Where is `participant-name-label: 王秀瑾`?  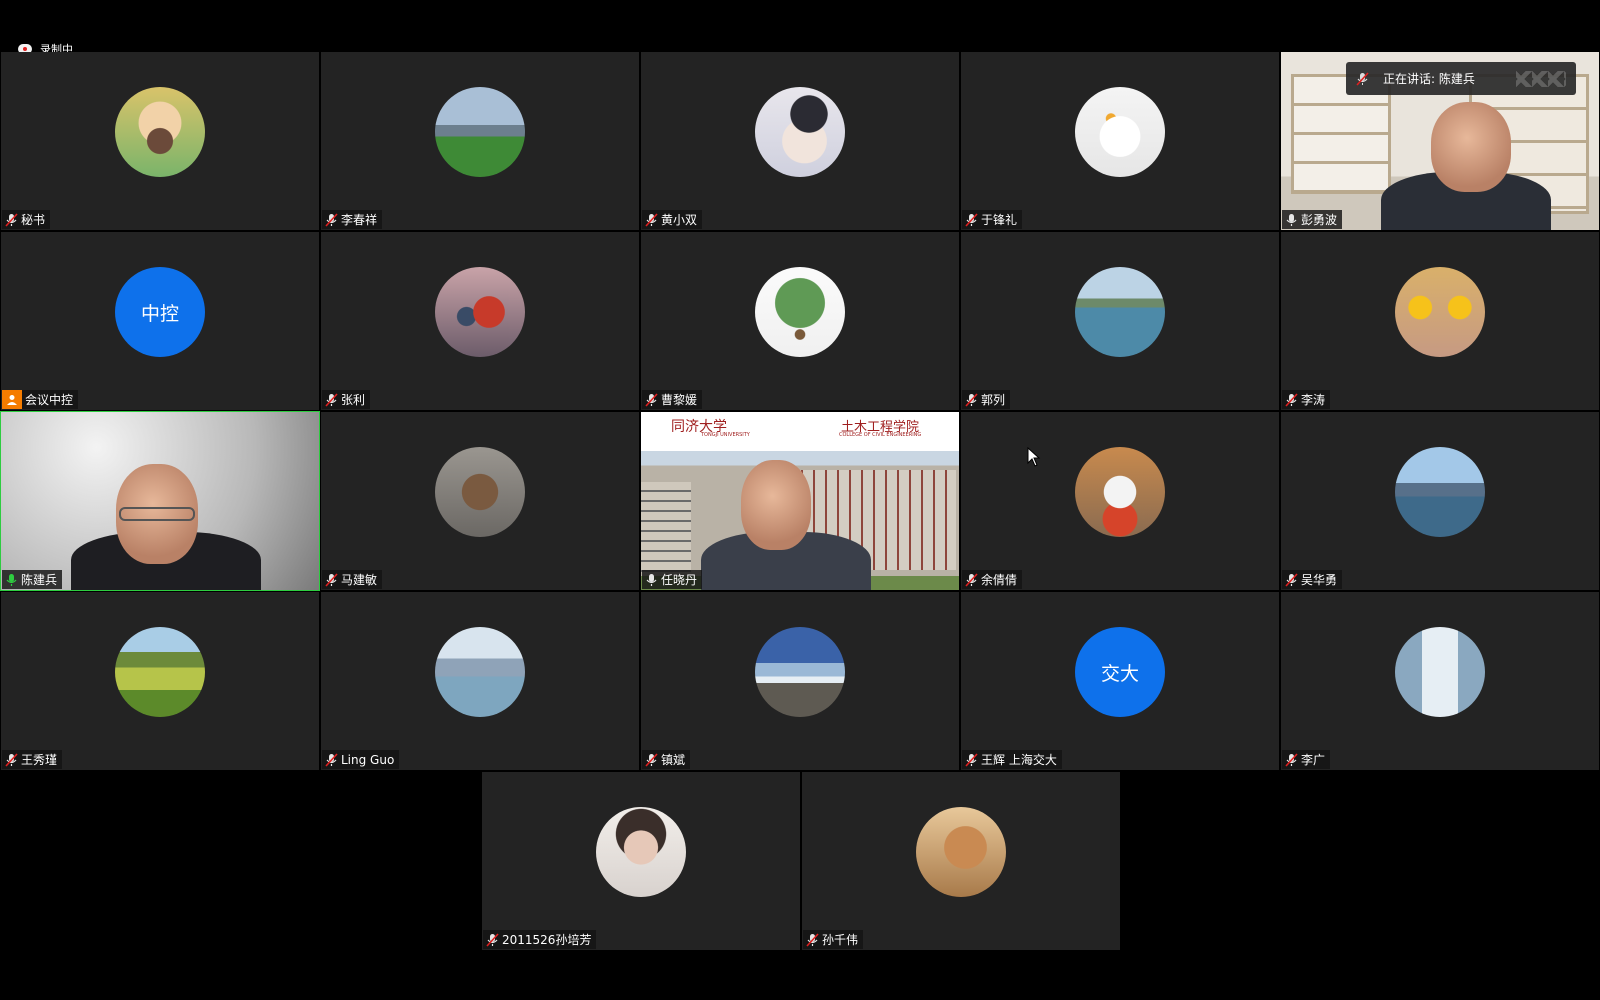 participant-name-label: 王秀瑾 is located at coordinates (32, 759).